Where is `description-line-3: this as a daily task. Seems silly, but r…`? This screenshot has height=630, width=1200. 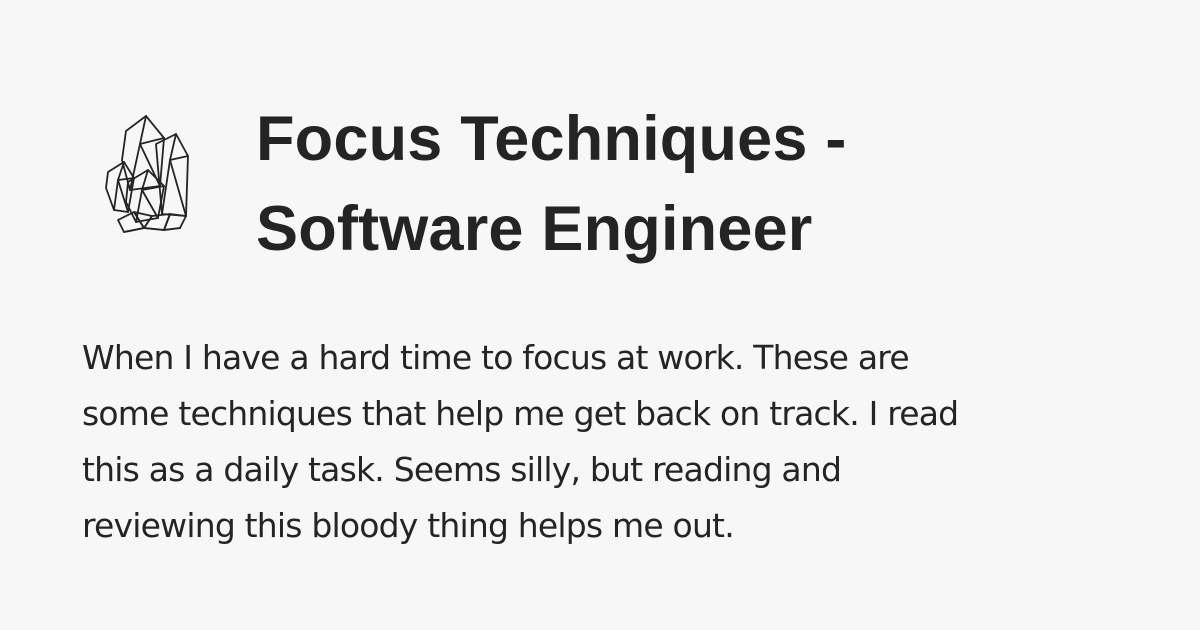
description-line-3: this as a daily task. Seems silly, but r… is located at coordinates (462, 469).